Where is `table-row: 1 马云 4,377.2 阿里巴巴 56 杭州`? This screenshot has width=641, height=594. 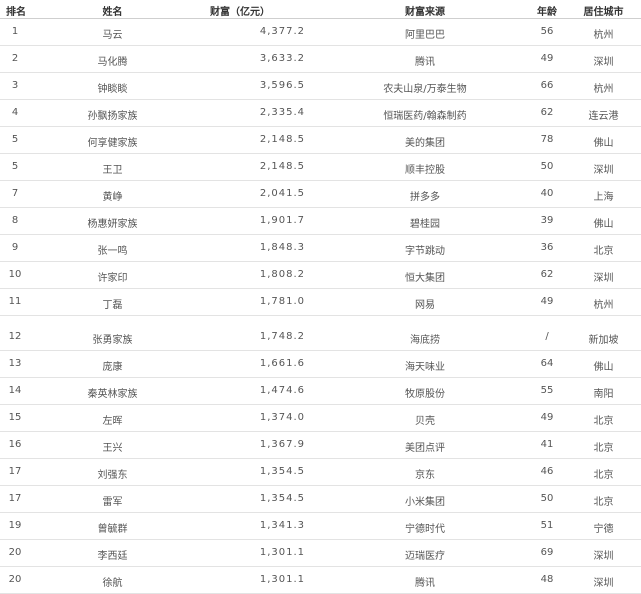
table-row: 1 马云 4,377.2 阿里巴巴 56 杭州 is located at coordinates (320, 32).